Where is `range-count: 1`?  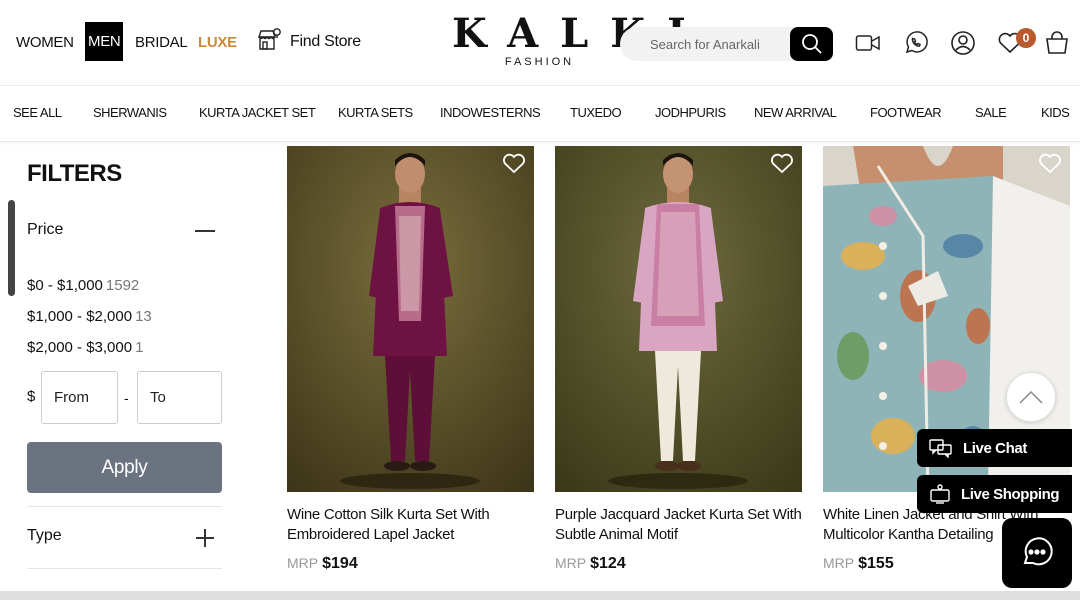 range-count: 1 is located at coordinates (139, 347).